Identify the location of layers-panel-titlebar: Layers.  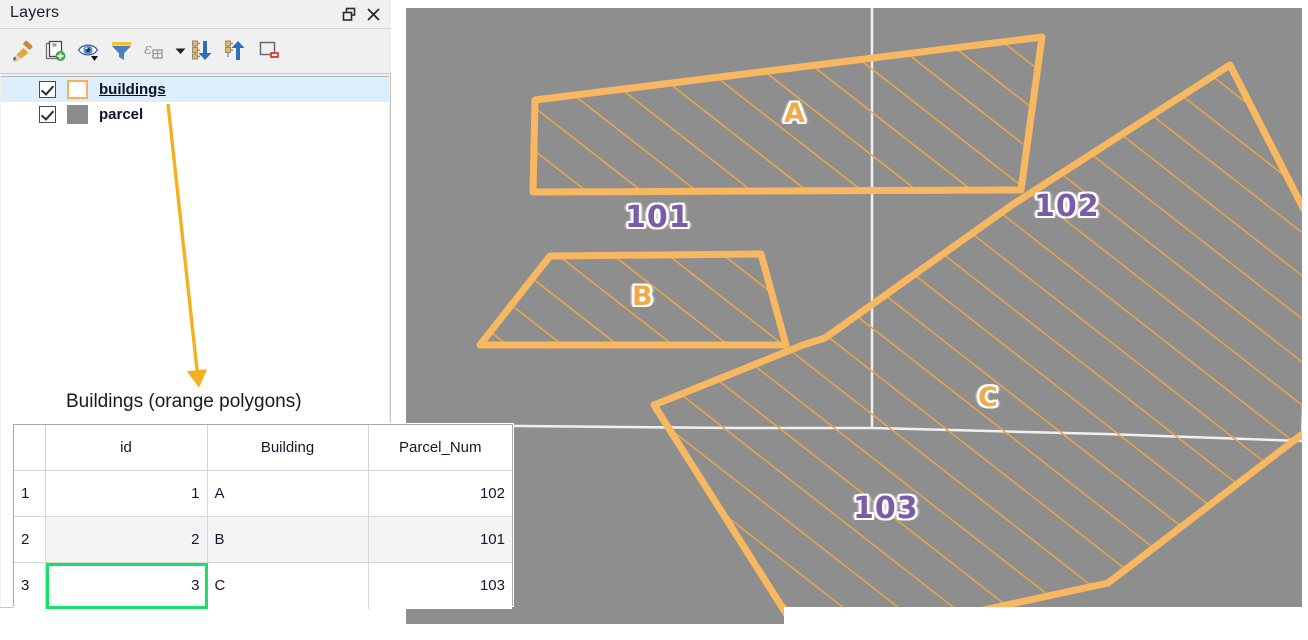
(195, 14).